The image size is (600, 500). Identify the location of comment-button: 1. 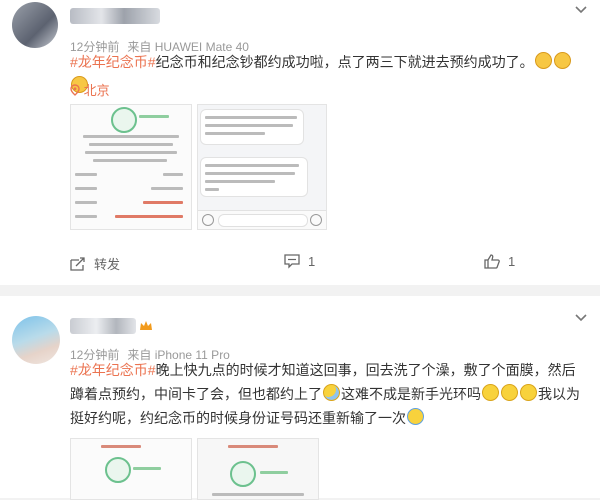
(299, 261).